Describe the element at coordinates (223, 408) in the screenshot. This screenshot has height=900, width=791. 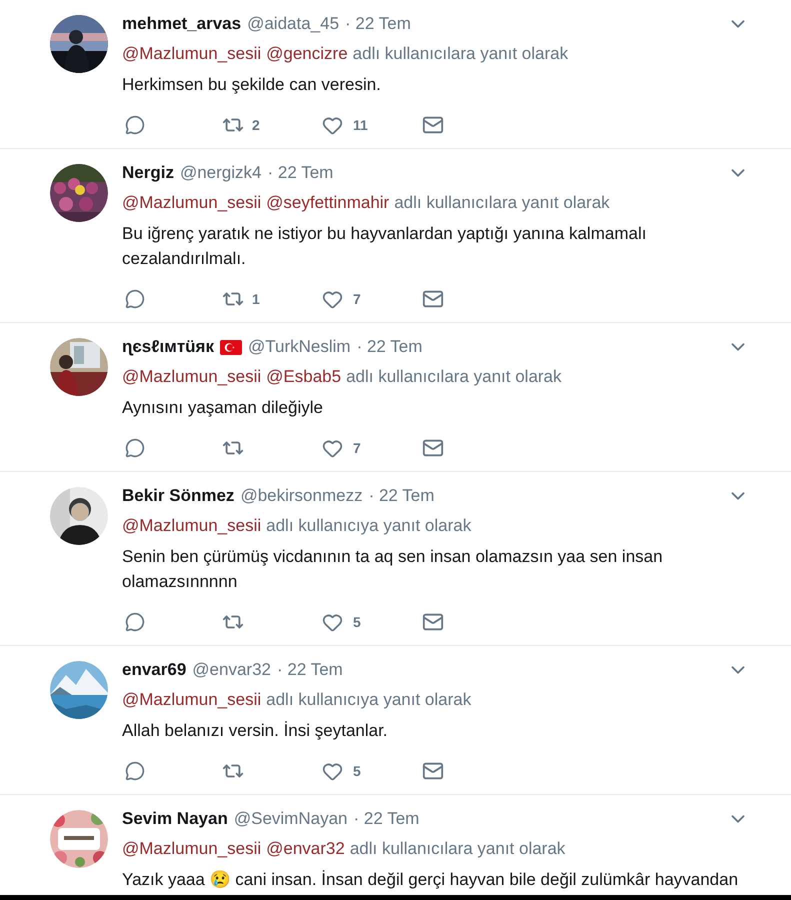
I see `tweet-text: Aynısını yaşaman dileğiyle` at that location.